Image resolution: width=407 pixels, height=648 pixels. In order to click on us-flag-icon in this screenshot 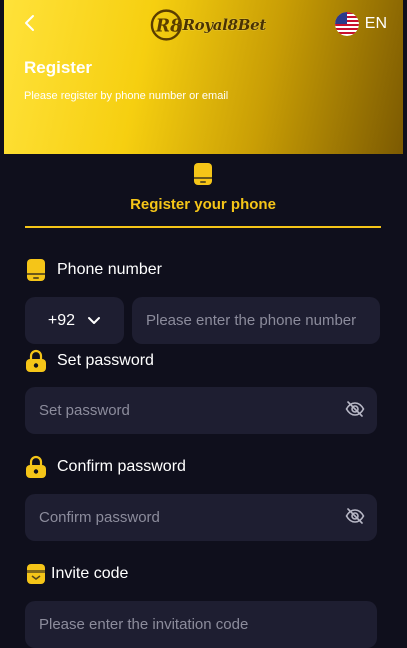, I will do `click(346, 24)`.